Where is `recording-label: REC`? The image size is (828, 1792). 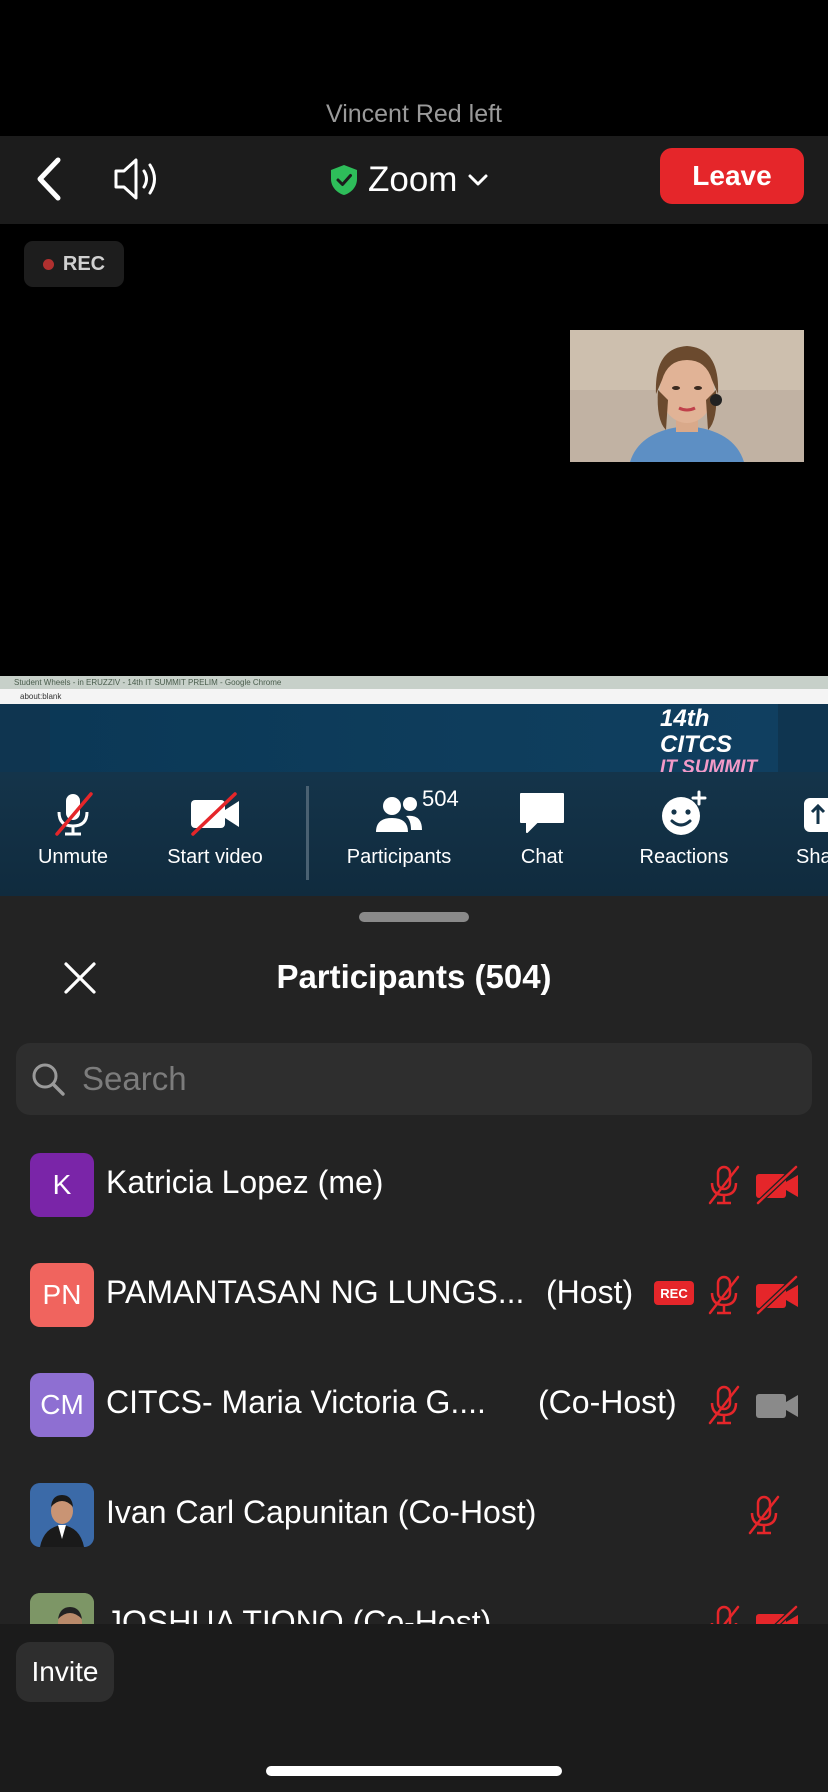 recording-label: REC is located at coordinates (84, 263).